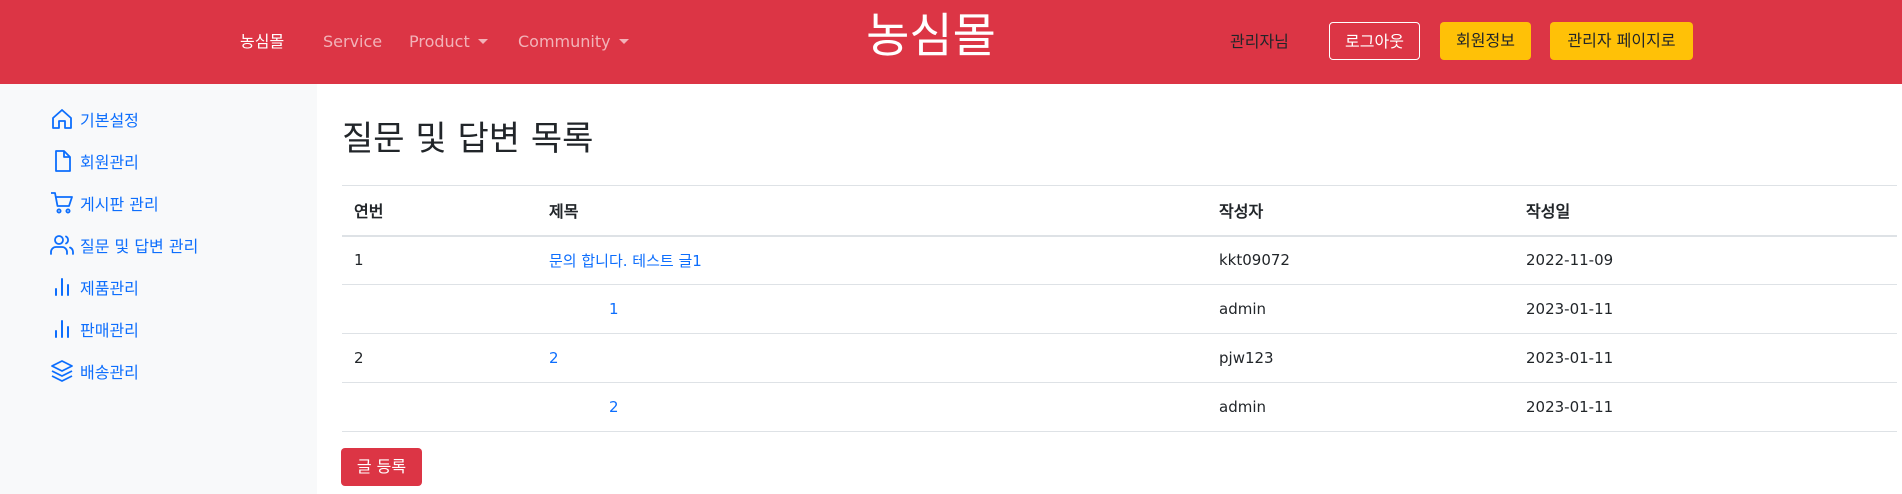 This screenshot has height=494, width=1902. I want to click on cart-icon, so click(62, 203).